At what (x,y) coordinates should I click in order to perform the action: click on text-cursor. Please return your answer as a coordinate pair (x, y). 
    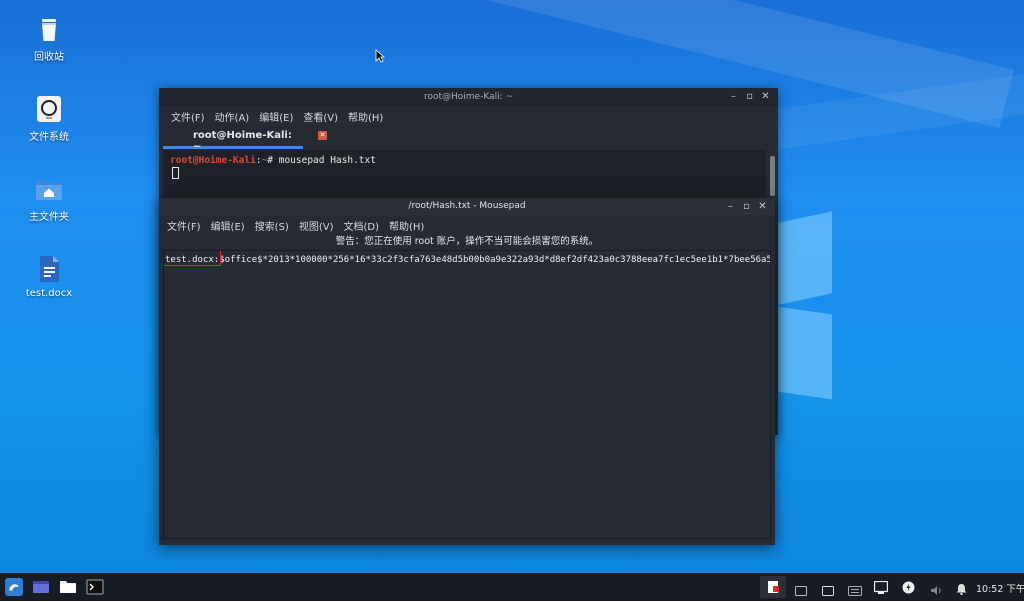
    Looking at the image, I should click on (175, 173).